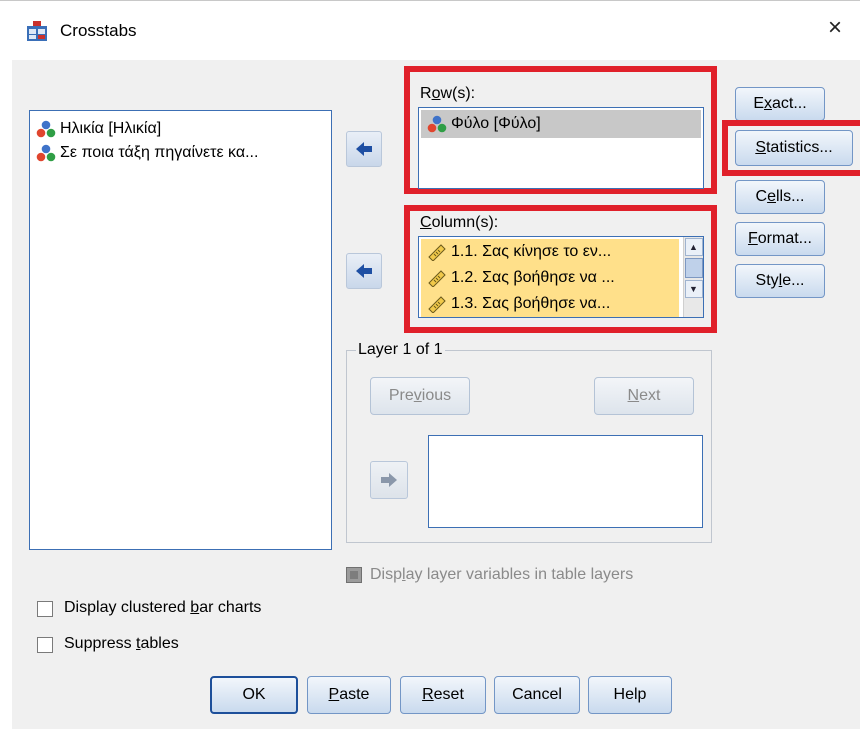  I want to click on paste-button: Paste, so click(349, 695).